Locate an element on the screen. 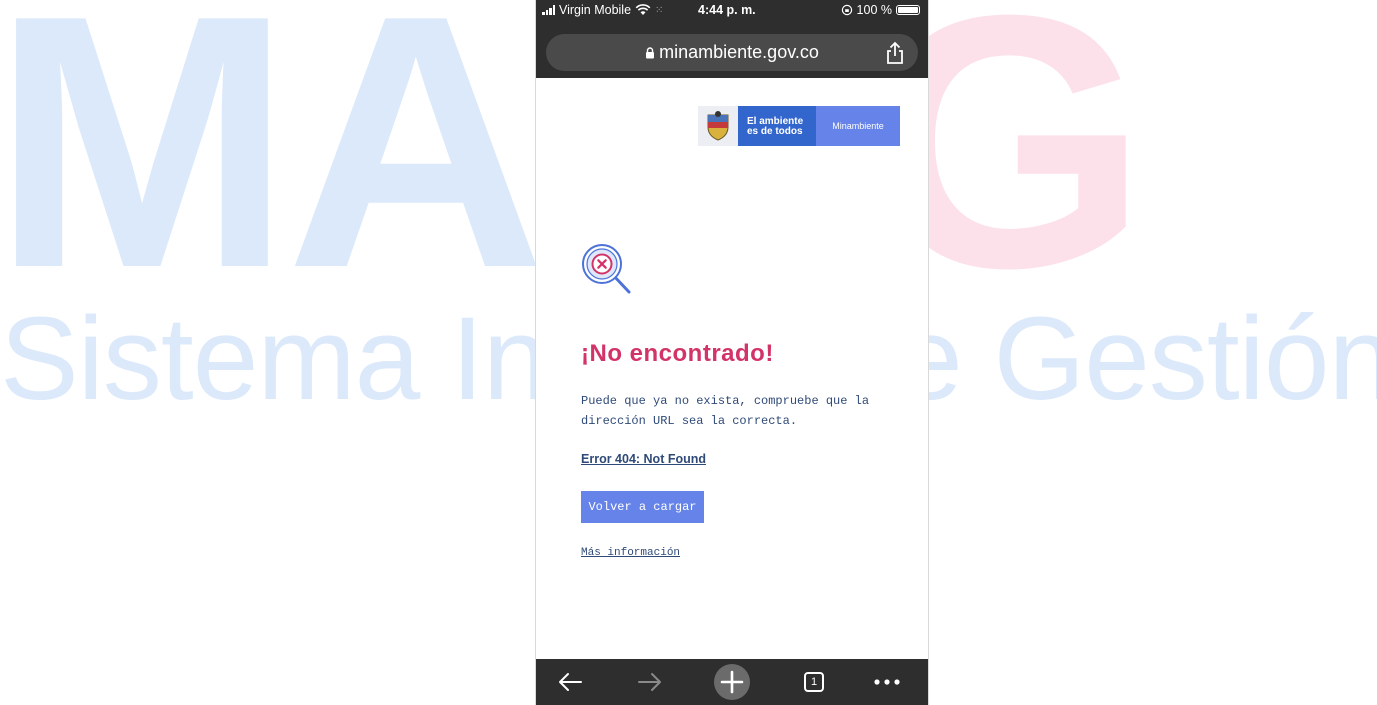 The image size is (1377, 705). back-arrow-icon is located at coordinates (570, 682).